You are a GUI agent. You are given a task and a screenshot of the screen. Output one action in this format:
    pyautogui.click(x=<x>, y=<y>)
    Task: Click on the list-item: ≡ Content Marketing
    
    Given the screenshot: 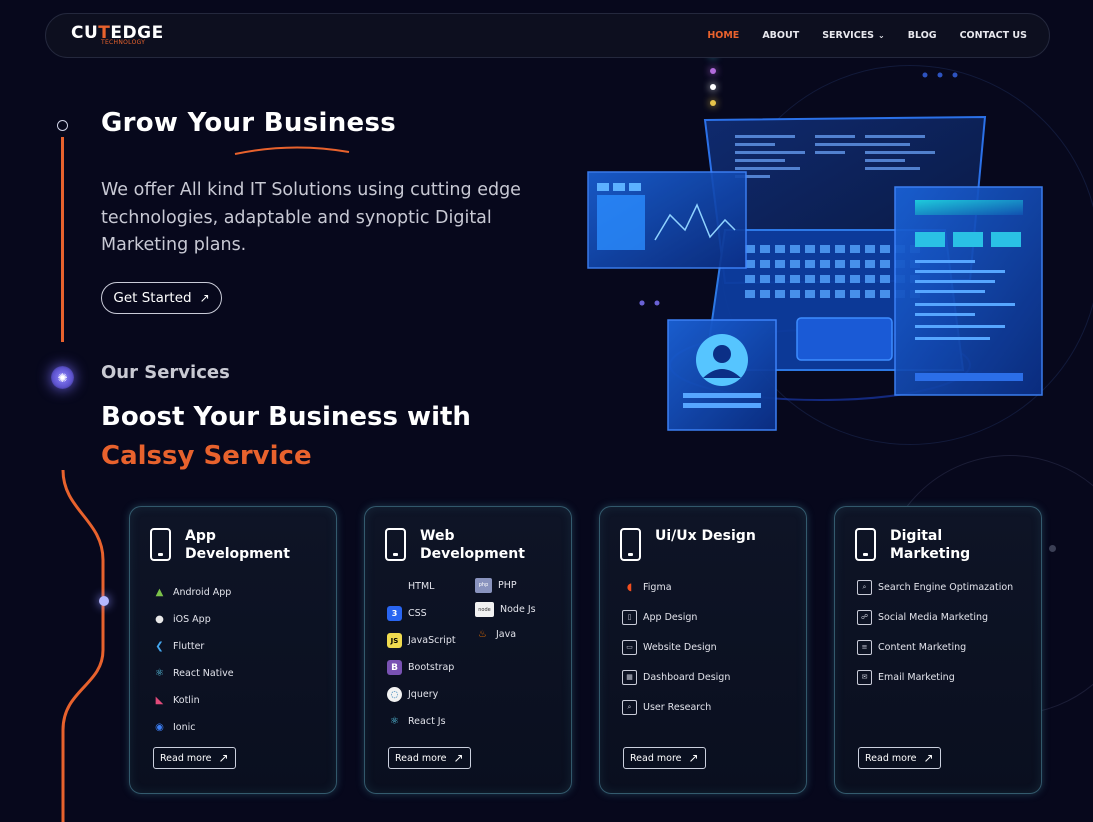 What is the action you would take?
    pyautogui.click(x=935, y=647)
    